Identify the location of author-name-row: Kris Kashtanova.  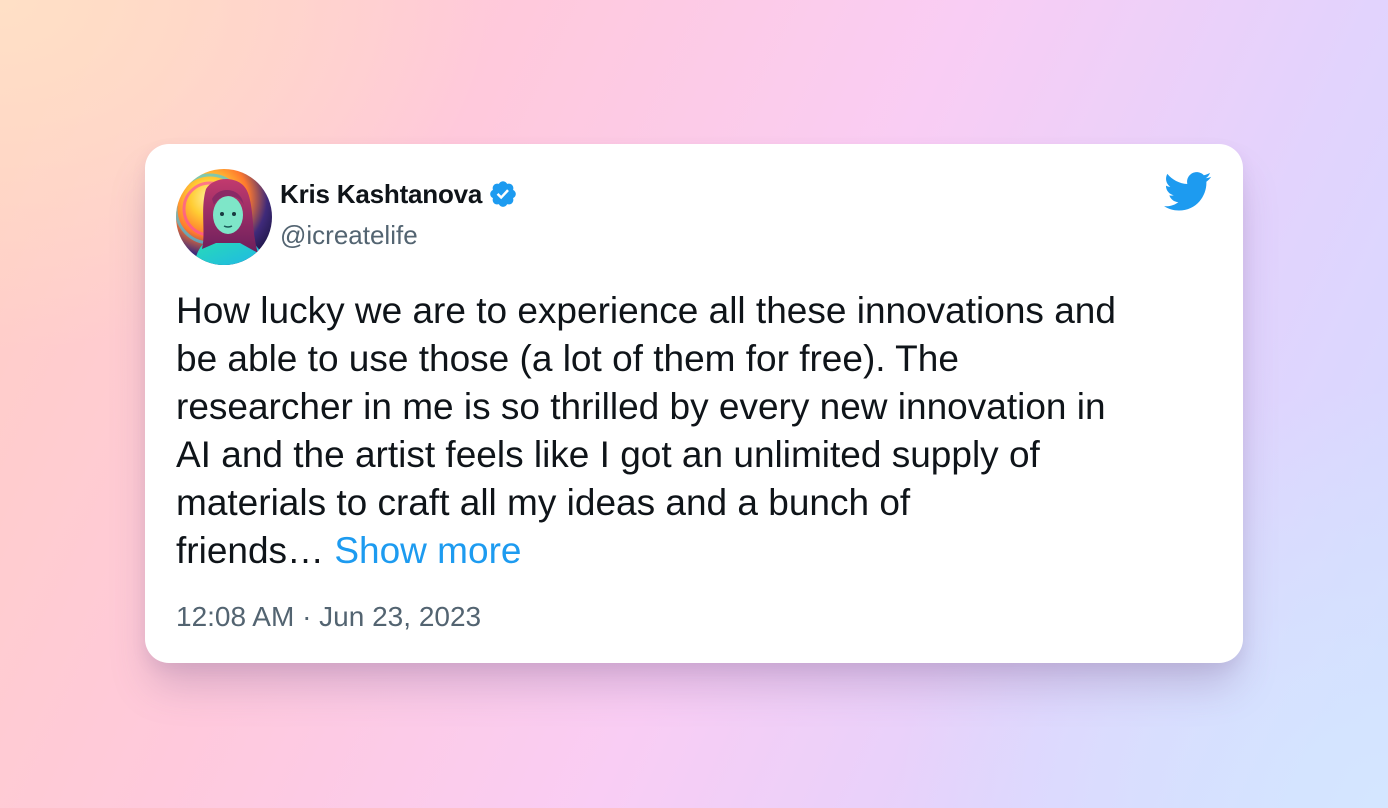
(399, 194).